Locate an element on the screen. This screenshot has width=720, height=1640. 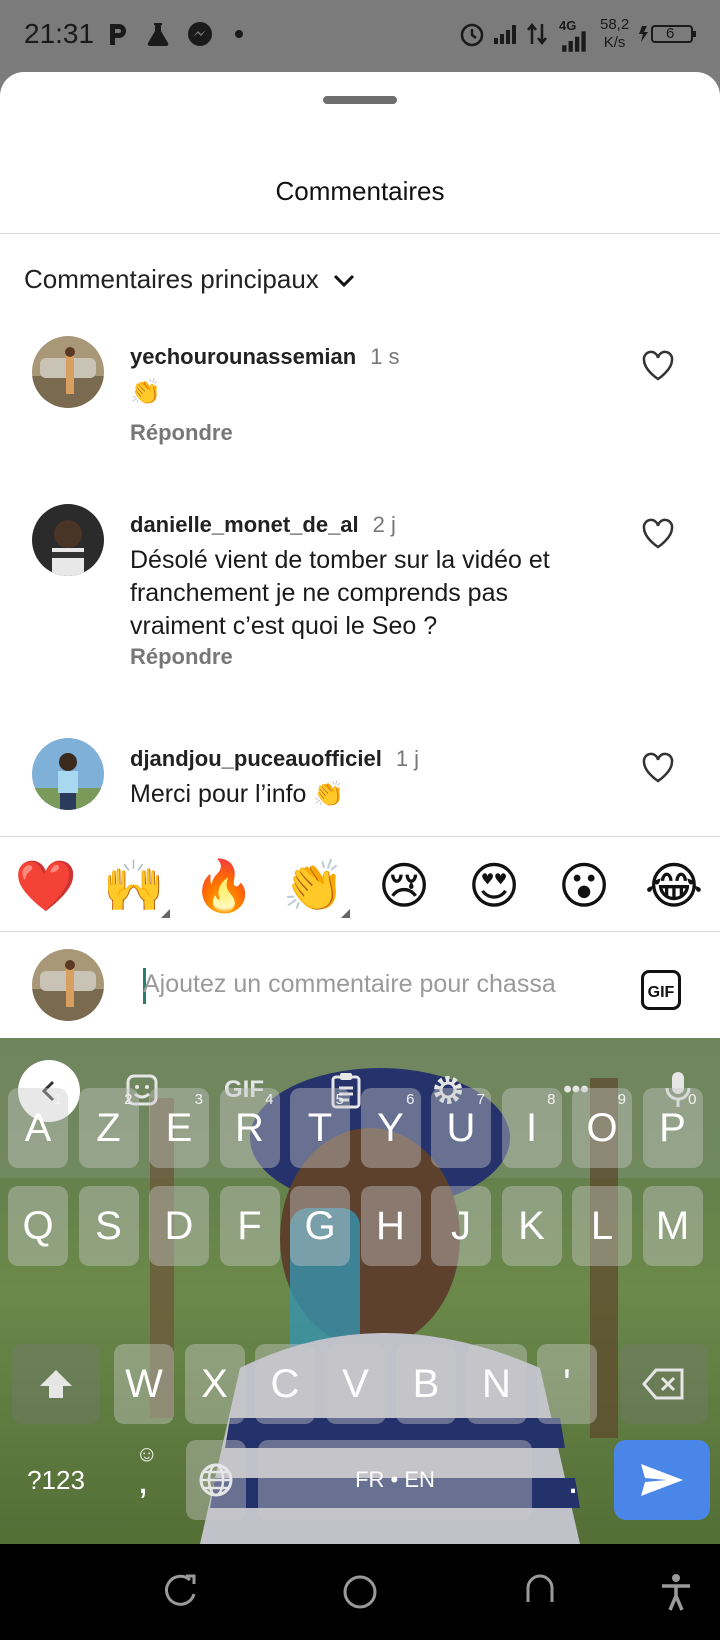
comment-username: yechourounassemian 1 s is located at coordinates (265, 357).